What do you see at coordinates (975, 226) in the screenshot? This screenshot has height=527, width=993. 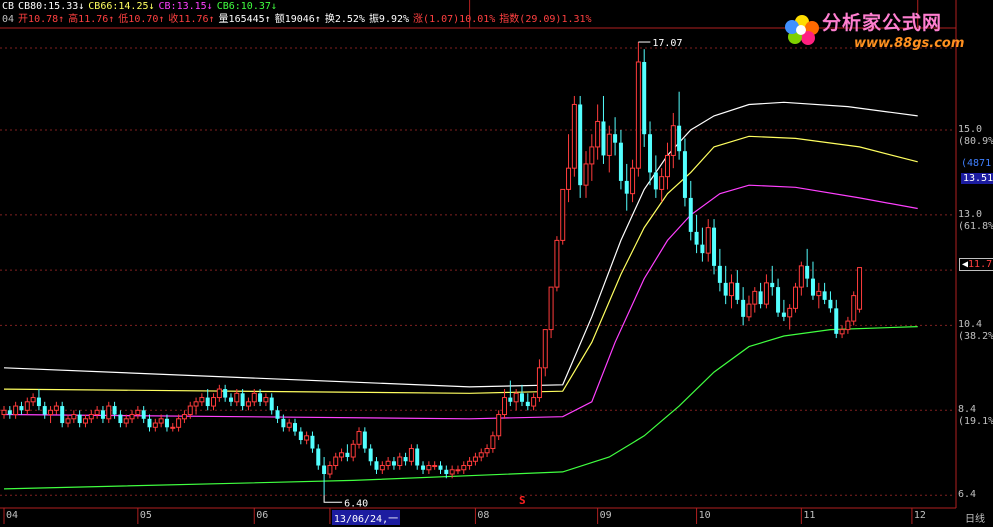 I see `fib-pct-label: (61.8%)` at bounding box center [975, 226].